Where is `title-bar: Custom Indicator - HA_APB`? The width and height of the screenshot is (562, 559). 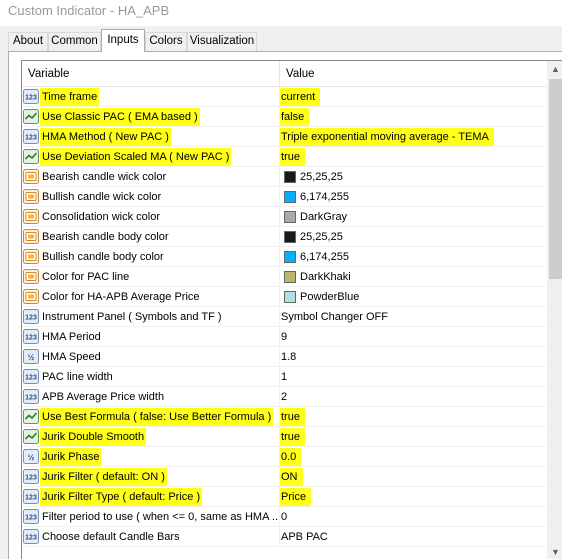 title-bar: Custom Indicator - HA_APB is located at coordinates (281, 13).